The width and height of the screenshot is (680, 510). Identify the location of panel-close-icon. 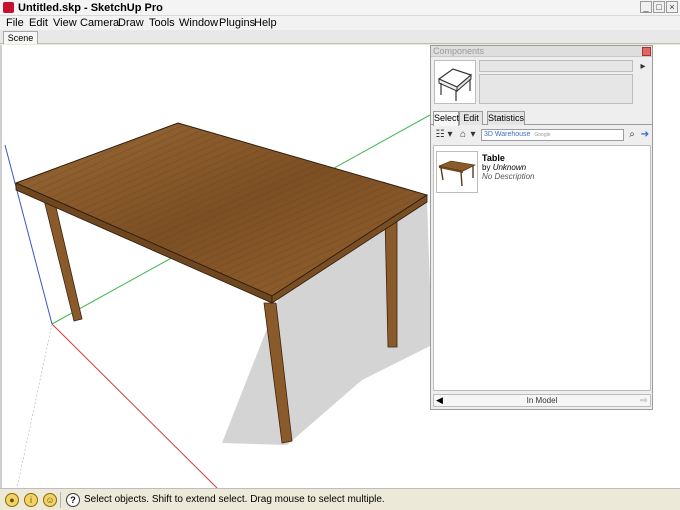
(646, 51).